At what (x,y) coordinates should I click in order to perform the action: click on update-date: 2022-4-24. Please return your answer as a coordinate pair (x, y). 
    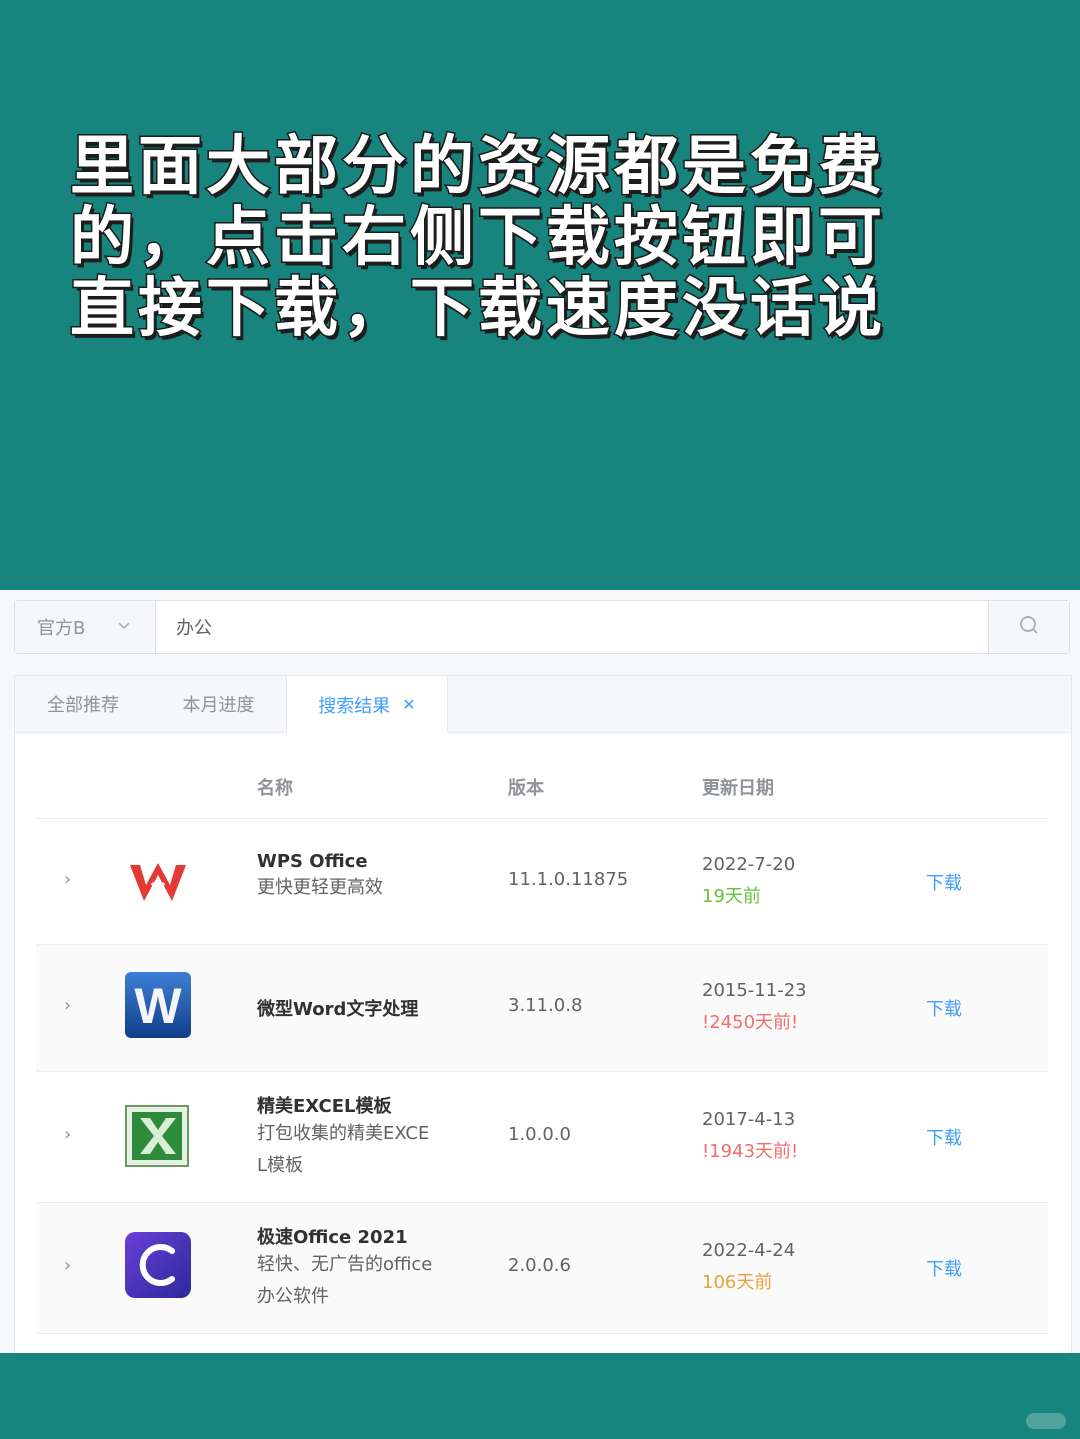
    Looking at the image, I should click on (749, 1250).